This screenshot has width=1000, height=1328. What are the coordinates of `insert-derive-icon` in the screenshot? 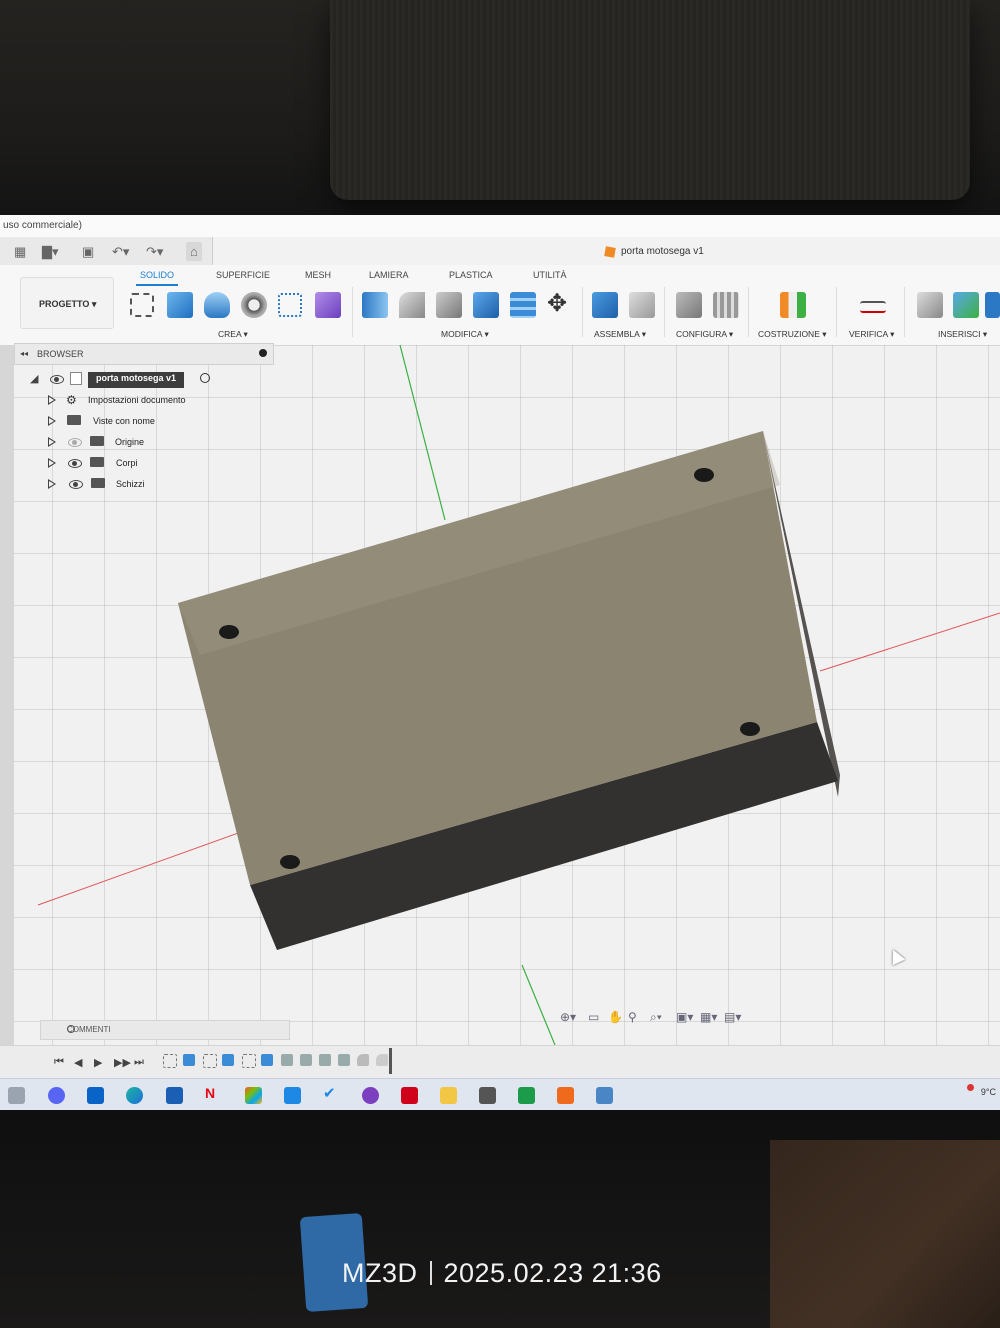 It's located at (930, 305).